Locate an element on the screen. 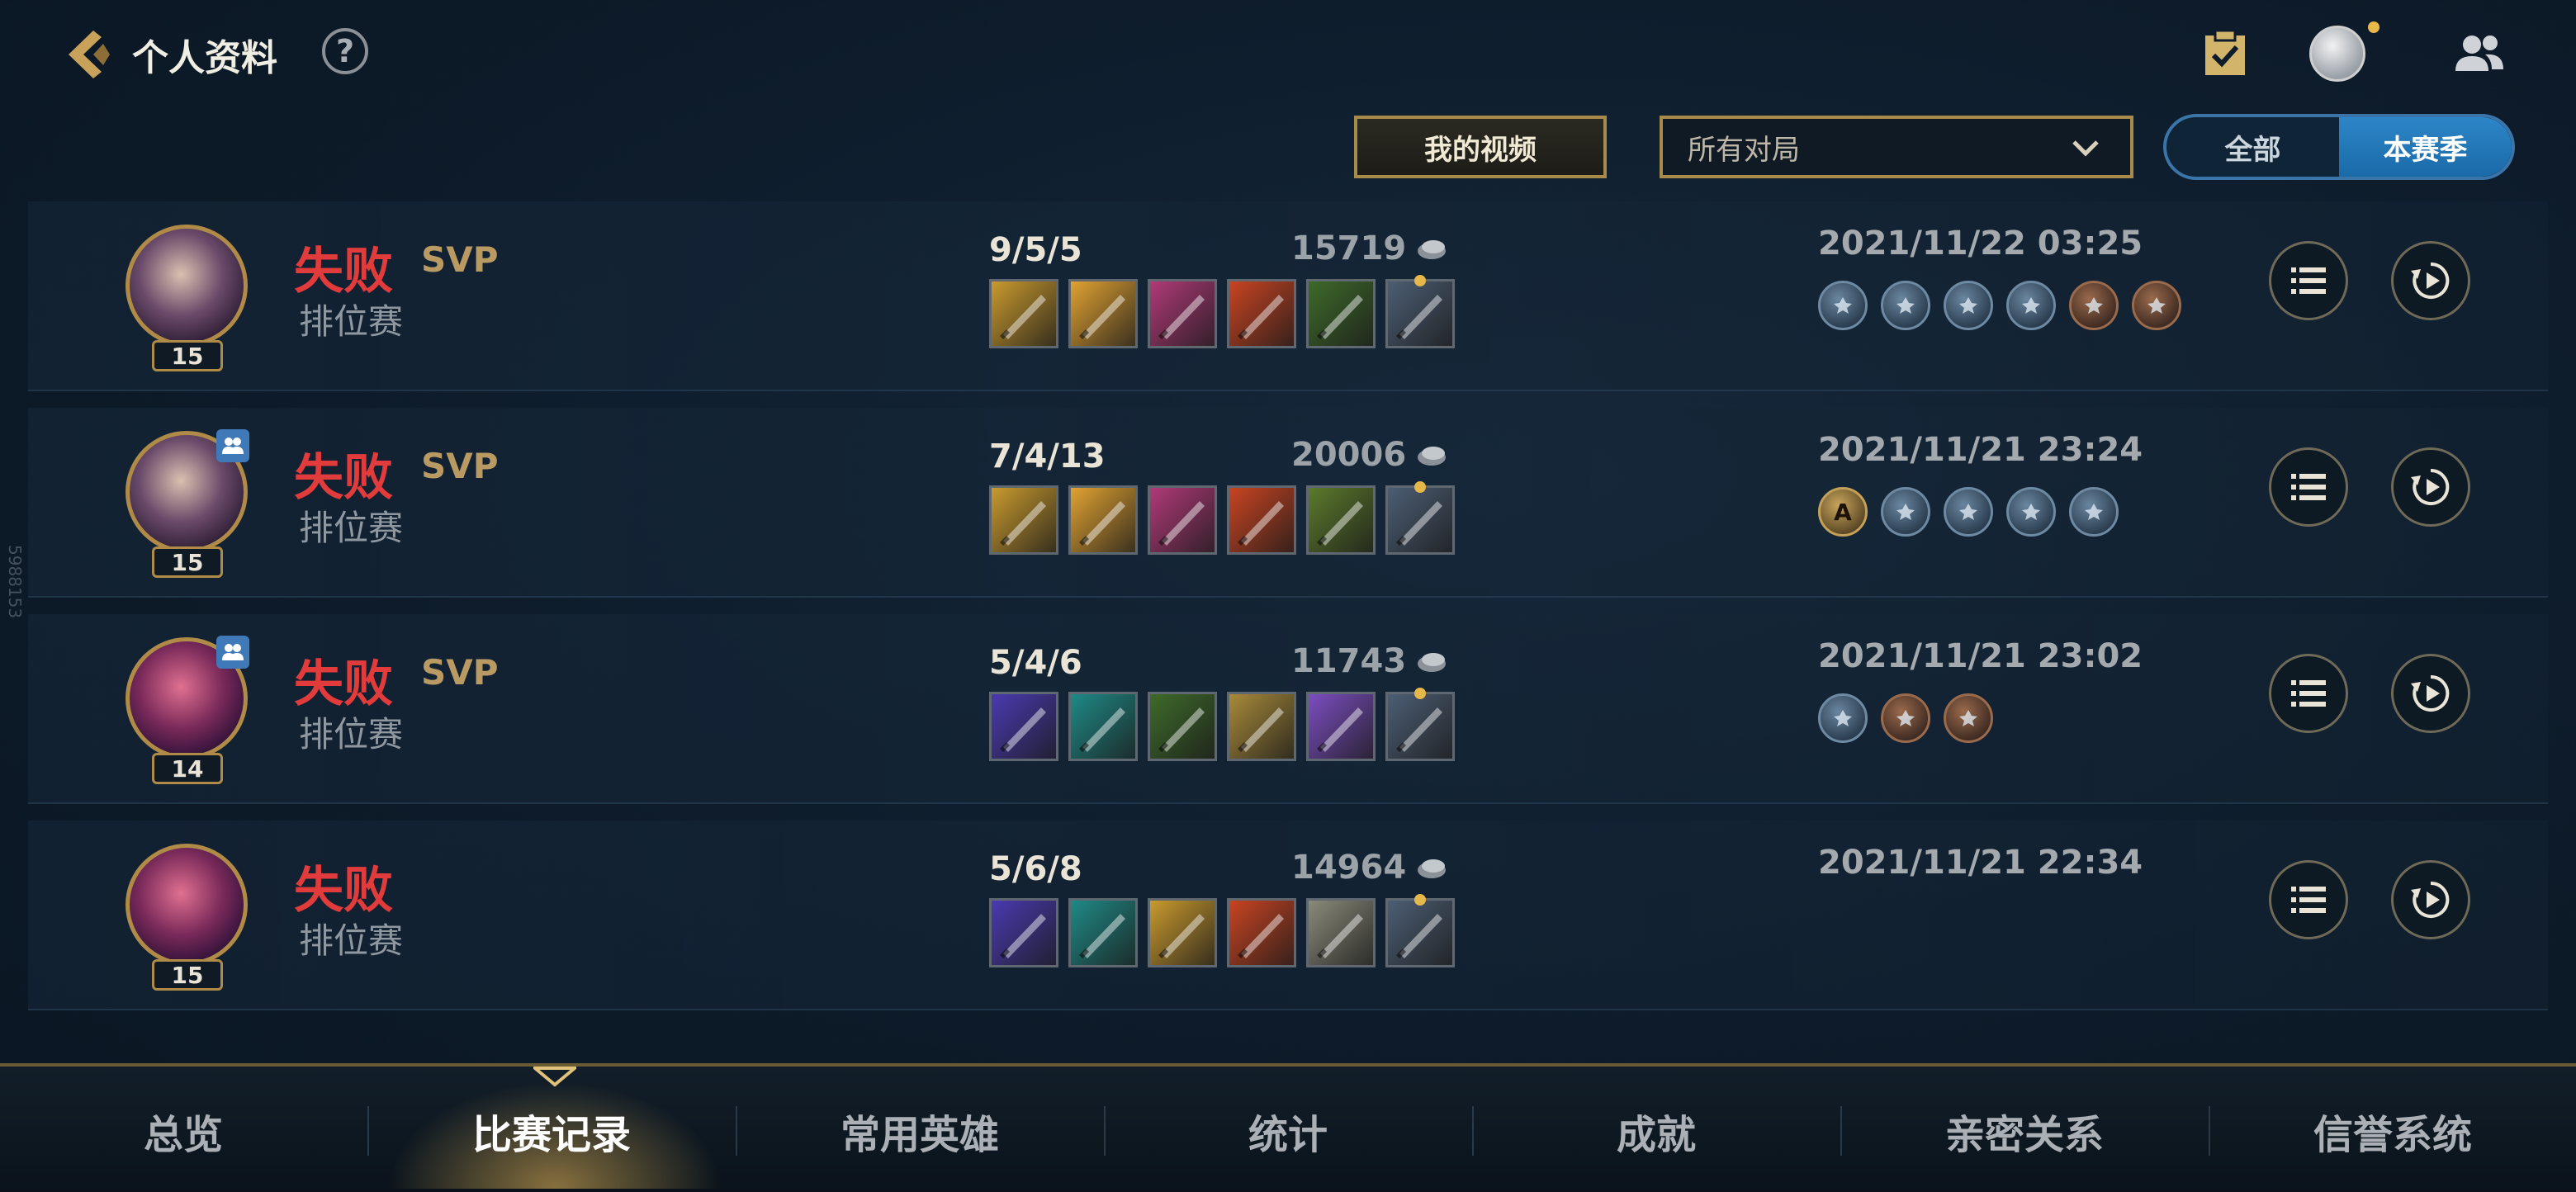  gold-earned: 20006 is located at coordinates (1349, 455).